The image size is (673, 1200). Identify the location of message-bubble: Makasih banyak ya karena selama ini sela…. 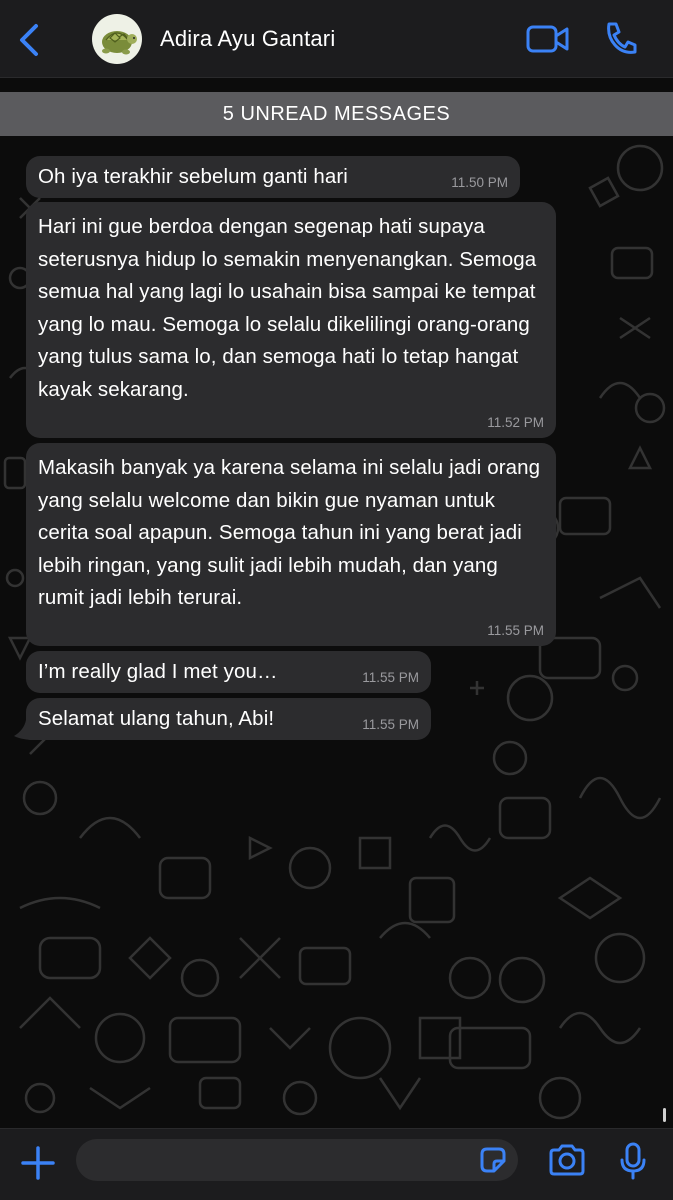
(291, 544).